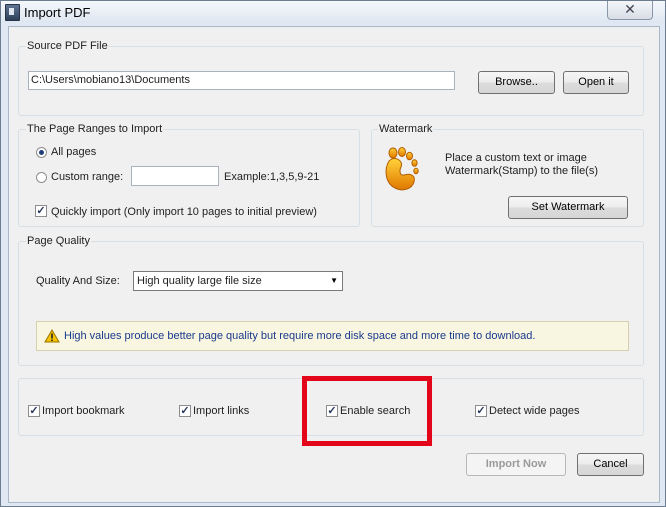  What do you see at coordinates (78, 281) in the screenshot?
I see `quality-size-label: Quality And Size:` at bounding box center [78, 281].